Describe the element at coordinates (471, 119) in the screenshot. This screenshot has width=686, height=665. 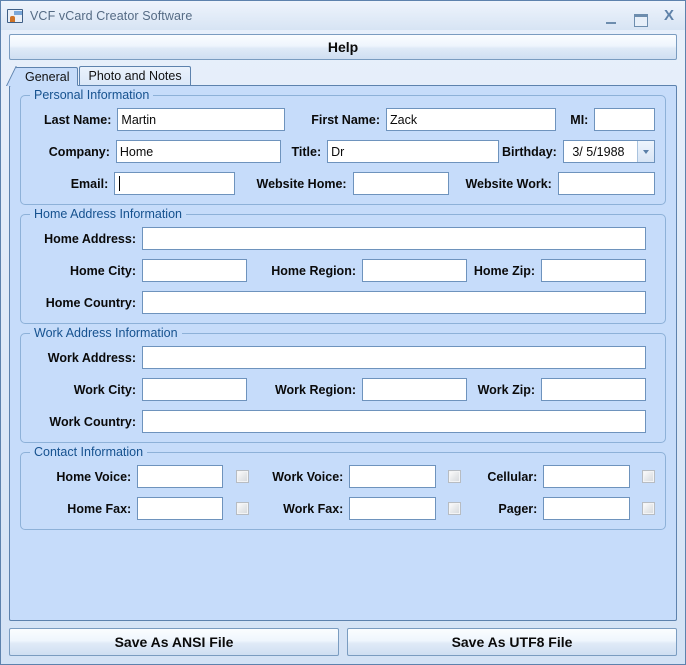
I see `first-name-input: Zack` at that location.